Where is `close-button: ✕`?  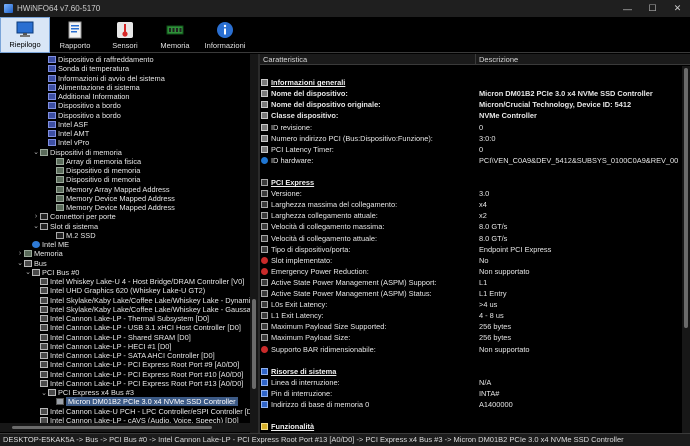
close-button: ✕ is located at coordinates (677, 8).